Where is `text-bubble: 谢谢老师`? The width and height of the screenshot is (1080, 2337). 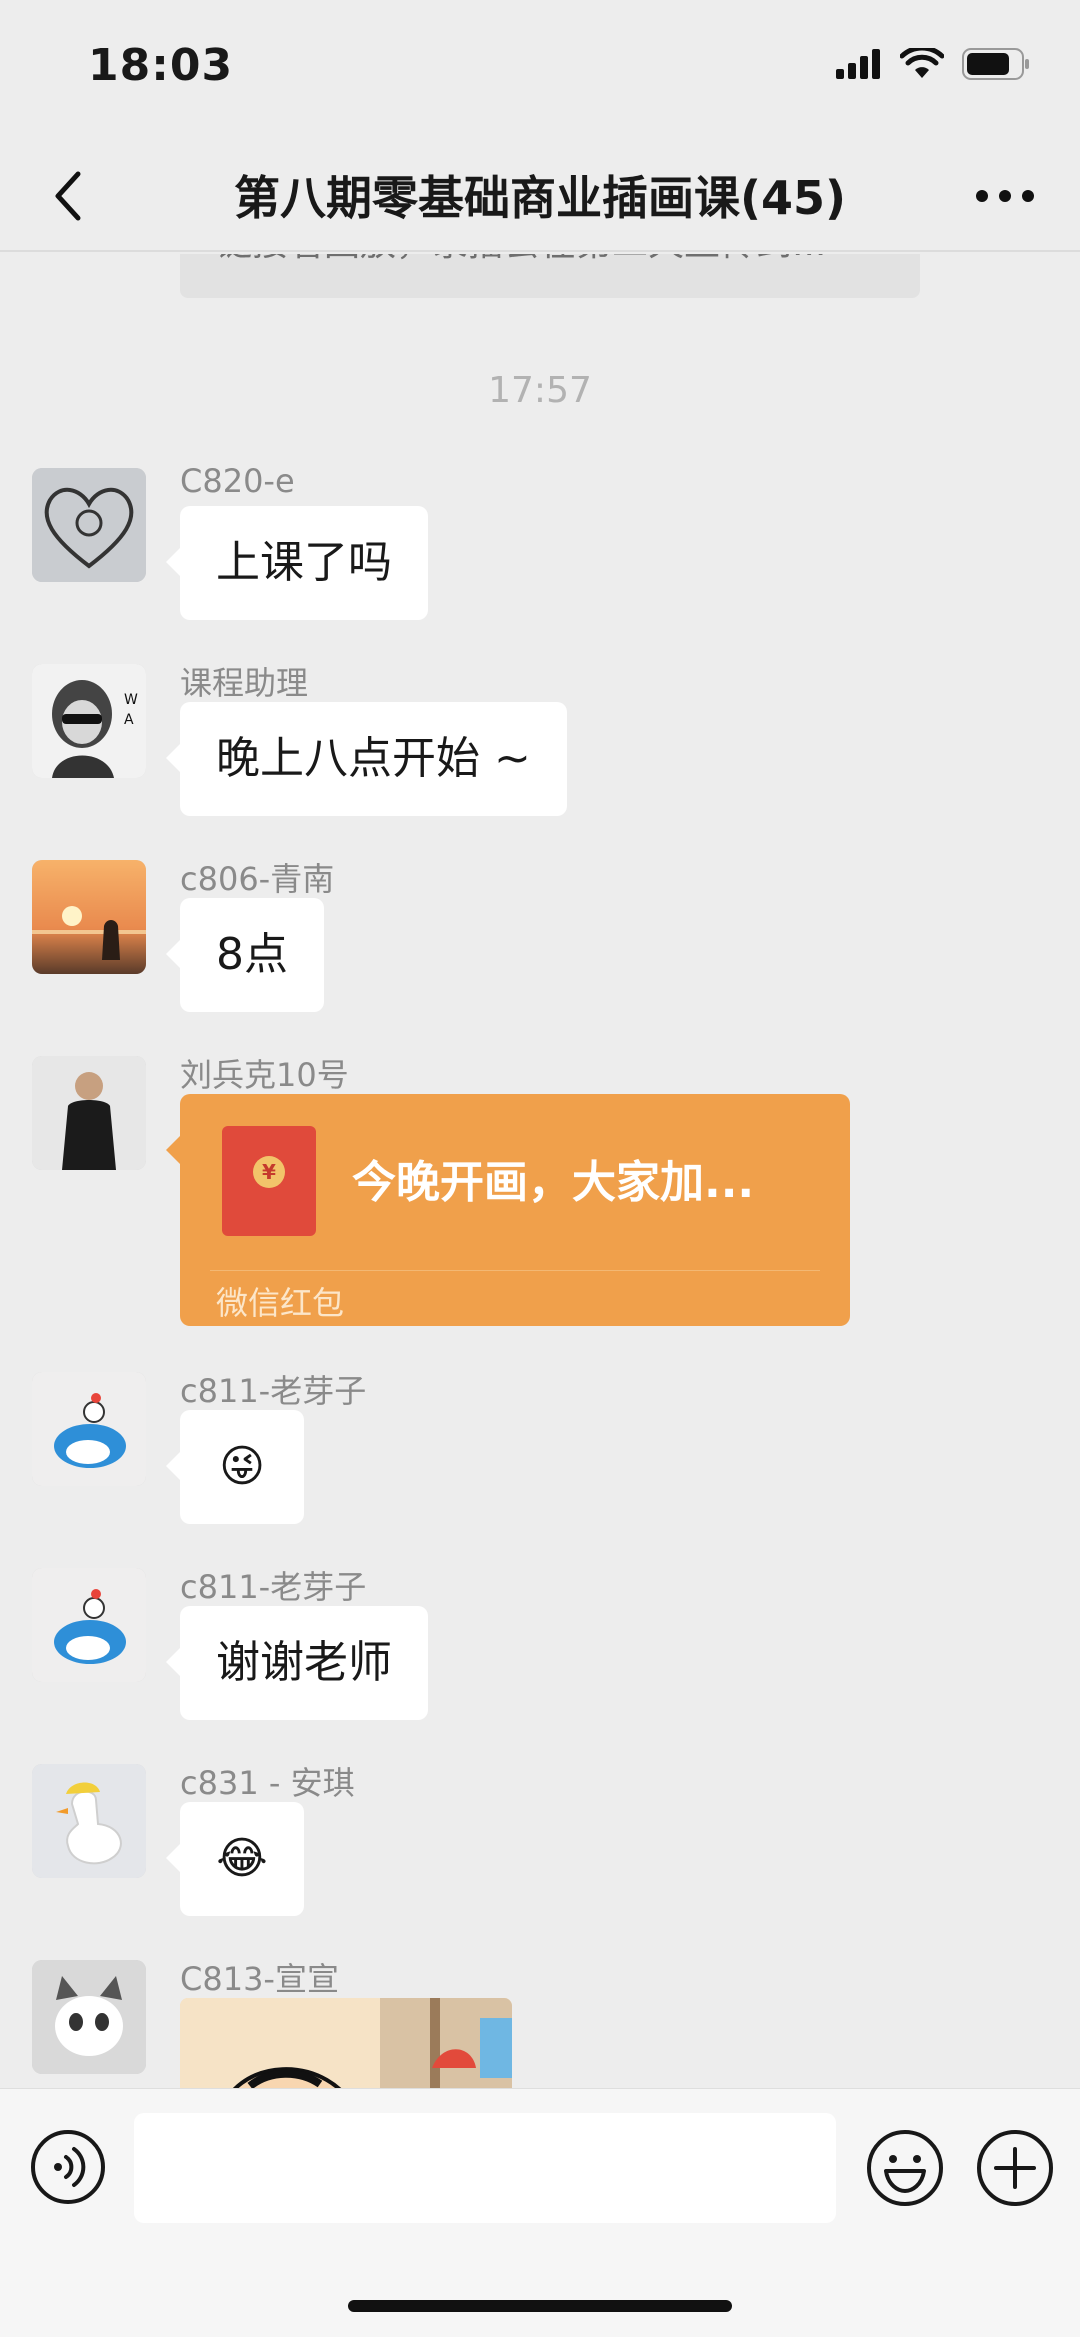 text-bubble: 谢谢老师 is located at coordinates (297, 1663).